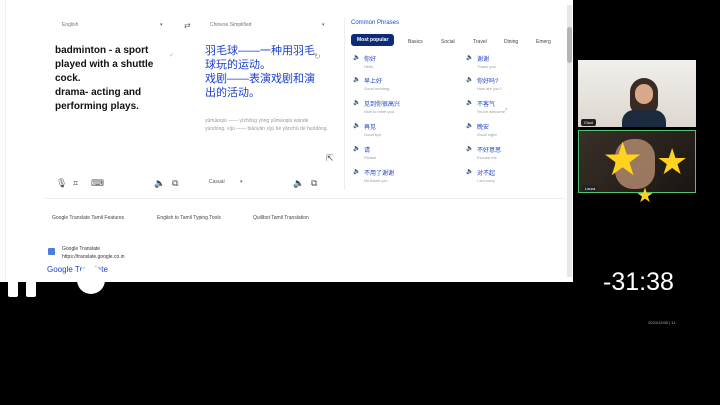  Describe the element at coordinates (281, 218) in the screenshot. I see `footer-link: Quillbot Tamil Translation` at that location.